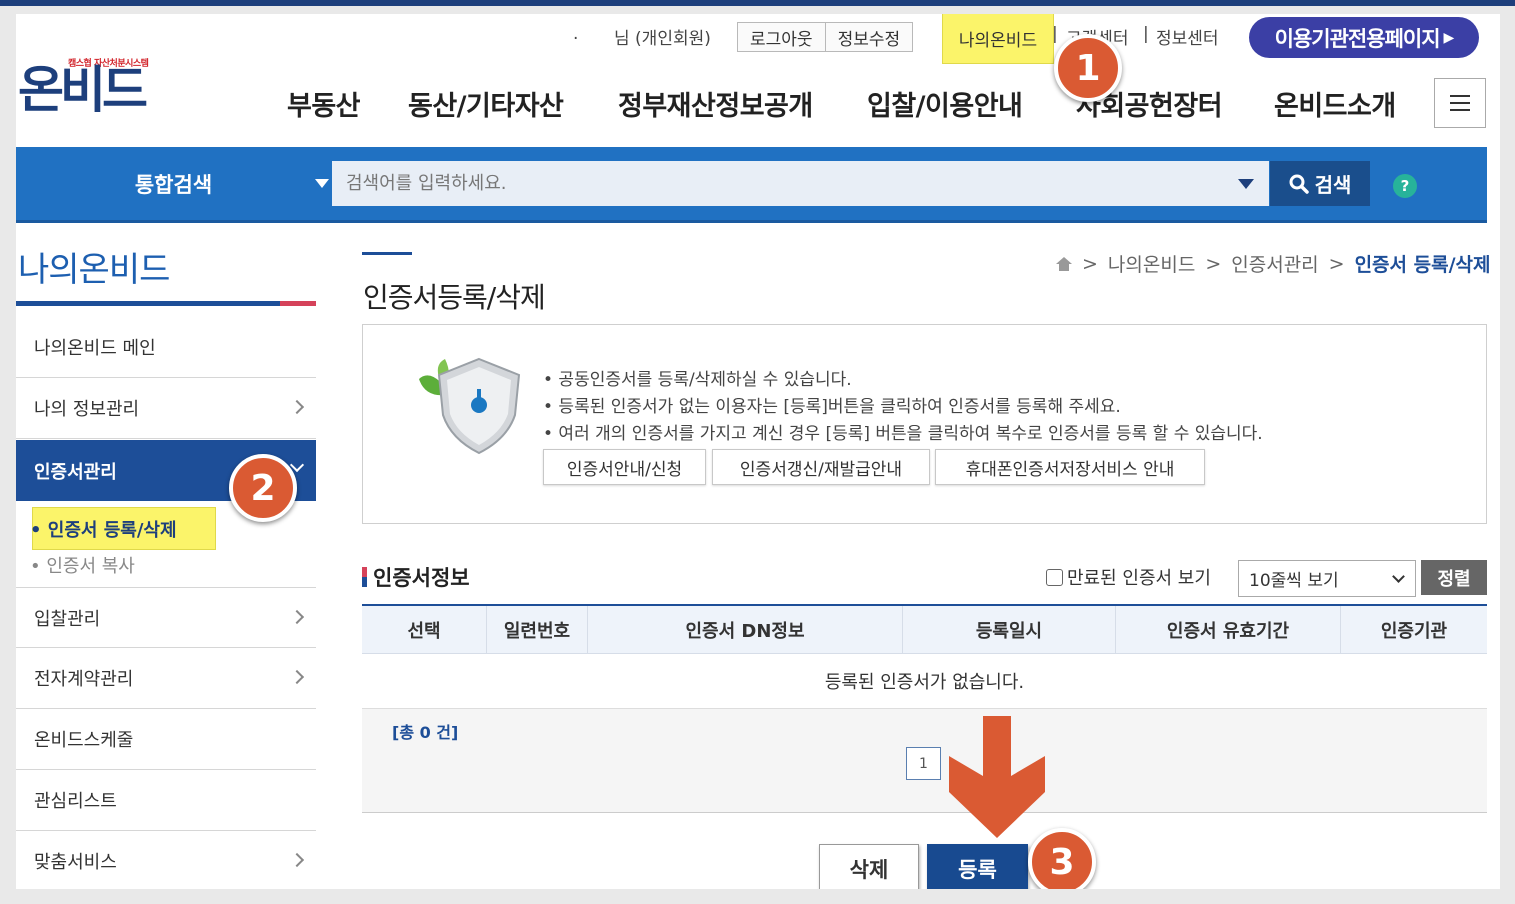 This screenshot has height=904, width=1515. Describe the element at coordinates (1449, 37) in the screenshot. I see `caret-right-icon: ▶` at that location.